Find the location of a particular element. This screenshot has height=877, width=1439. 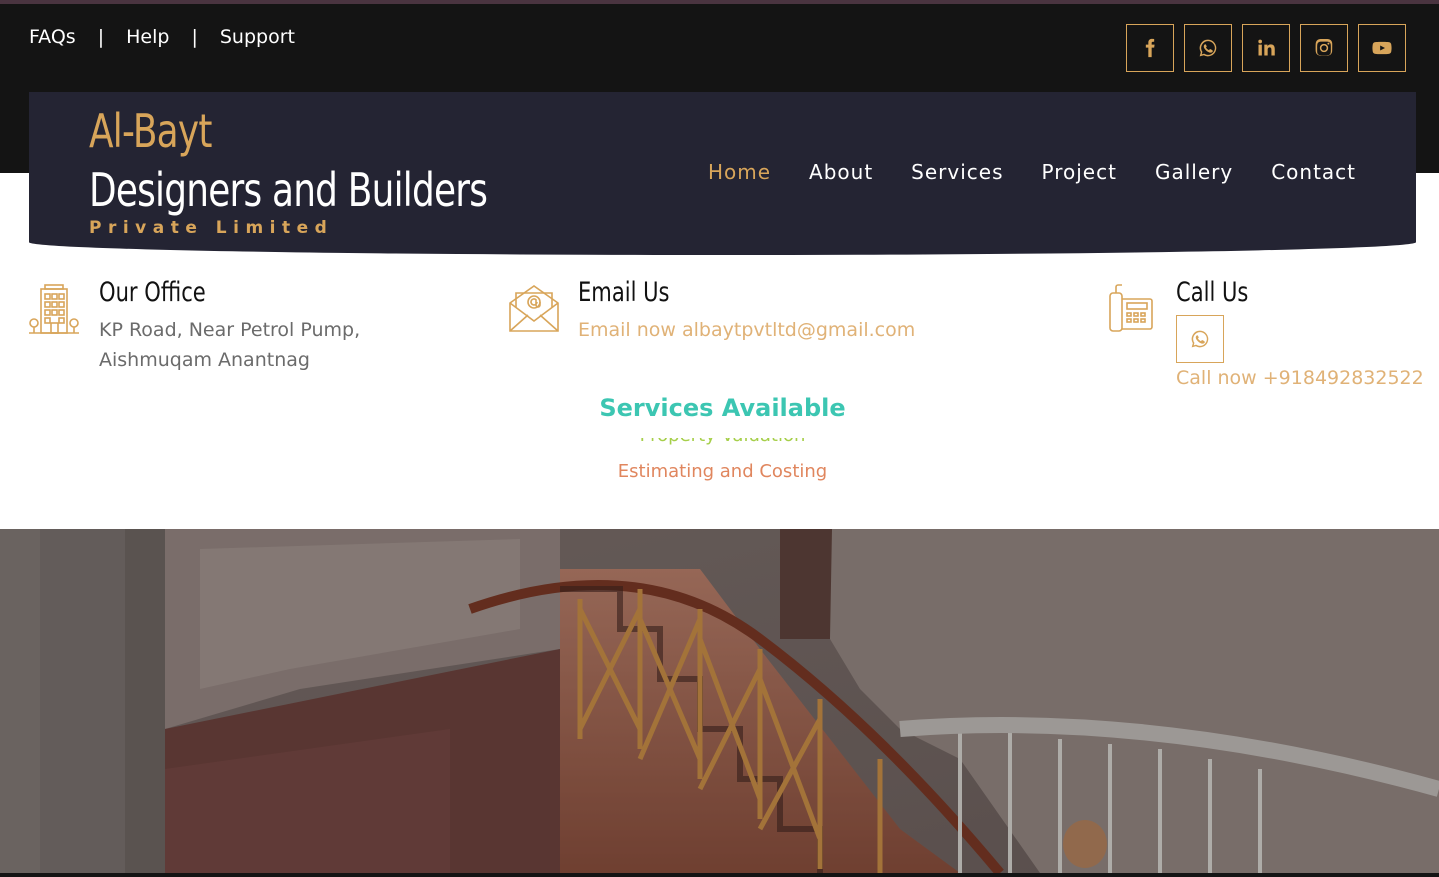

nav-gallery: Gallery is located at coordinates (1194, 172).